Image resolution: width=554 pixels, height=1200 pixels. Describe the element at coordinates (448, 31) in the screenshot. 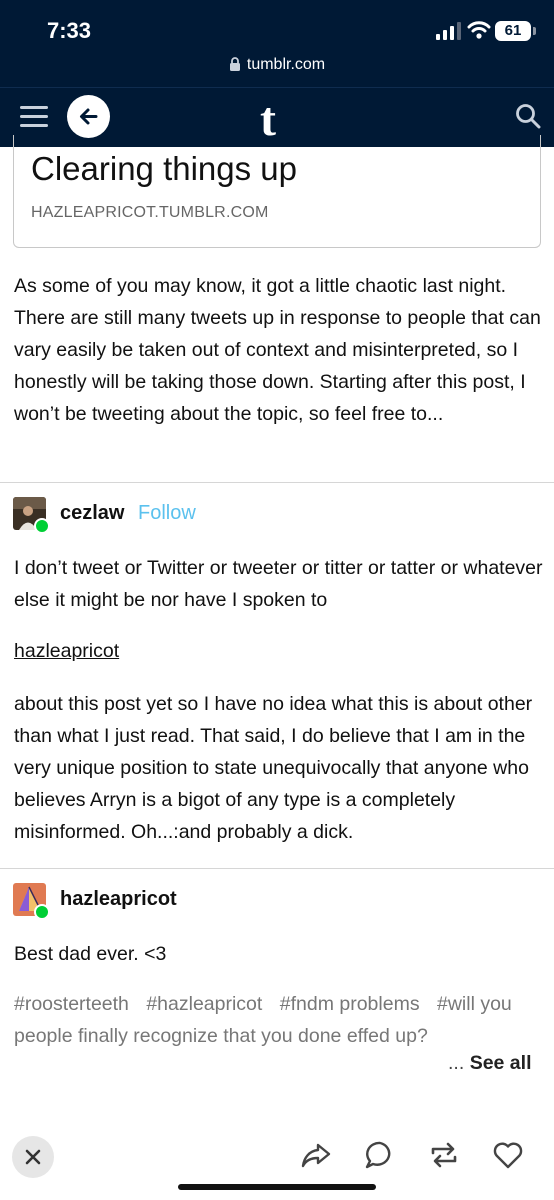

I see `signal-icon` at that location.